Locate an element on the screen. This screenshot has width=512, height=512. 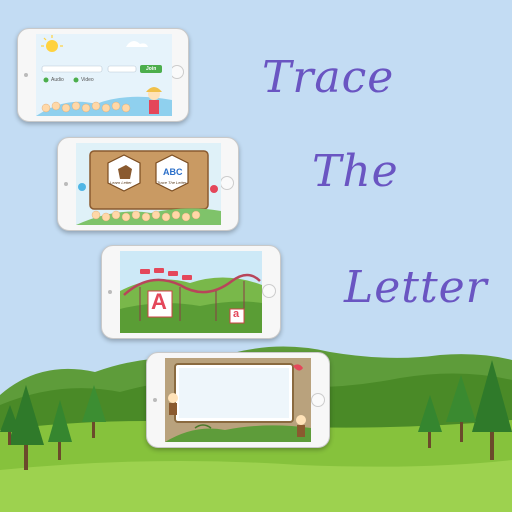
title-trace: Trace is located at coordinates (328, 77).